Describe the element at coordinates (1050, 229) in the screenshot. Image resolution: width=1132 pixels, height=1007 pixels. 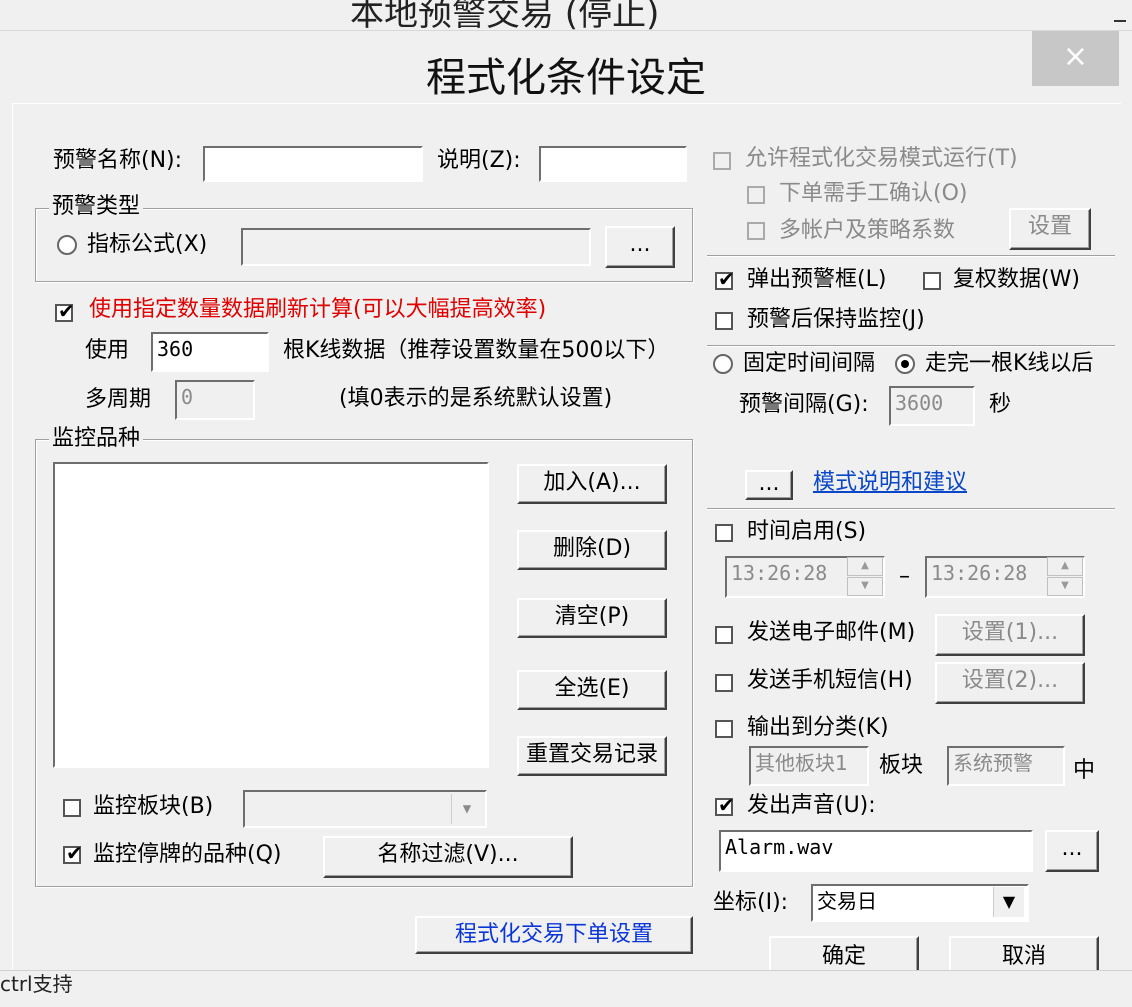
I see `multi-account-set-button: 设置` at that location.